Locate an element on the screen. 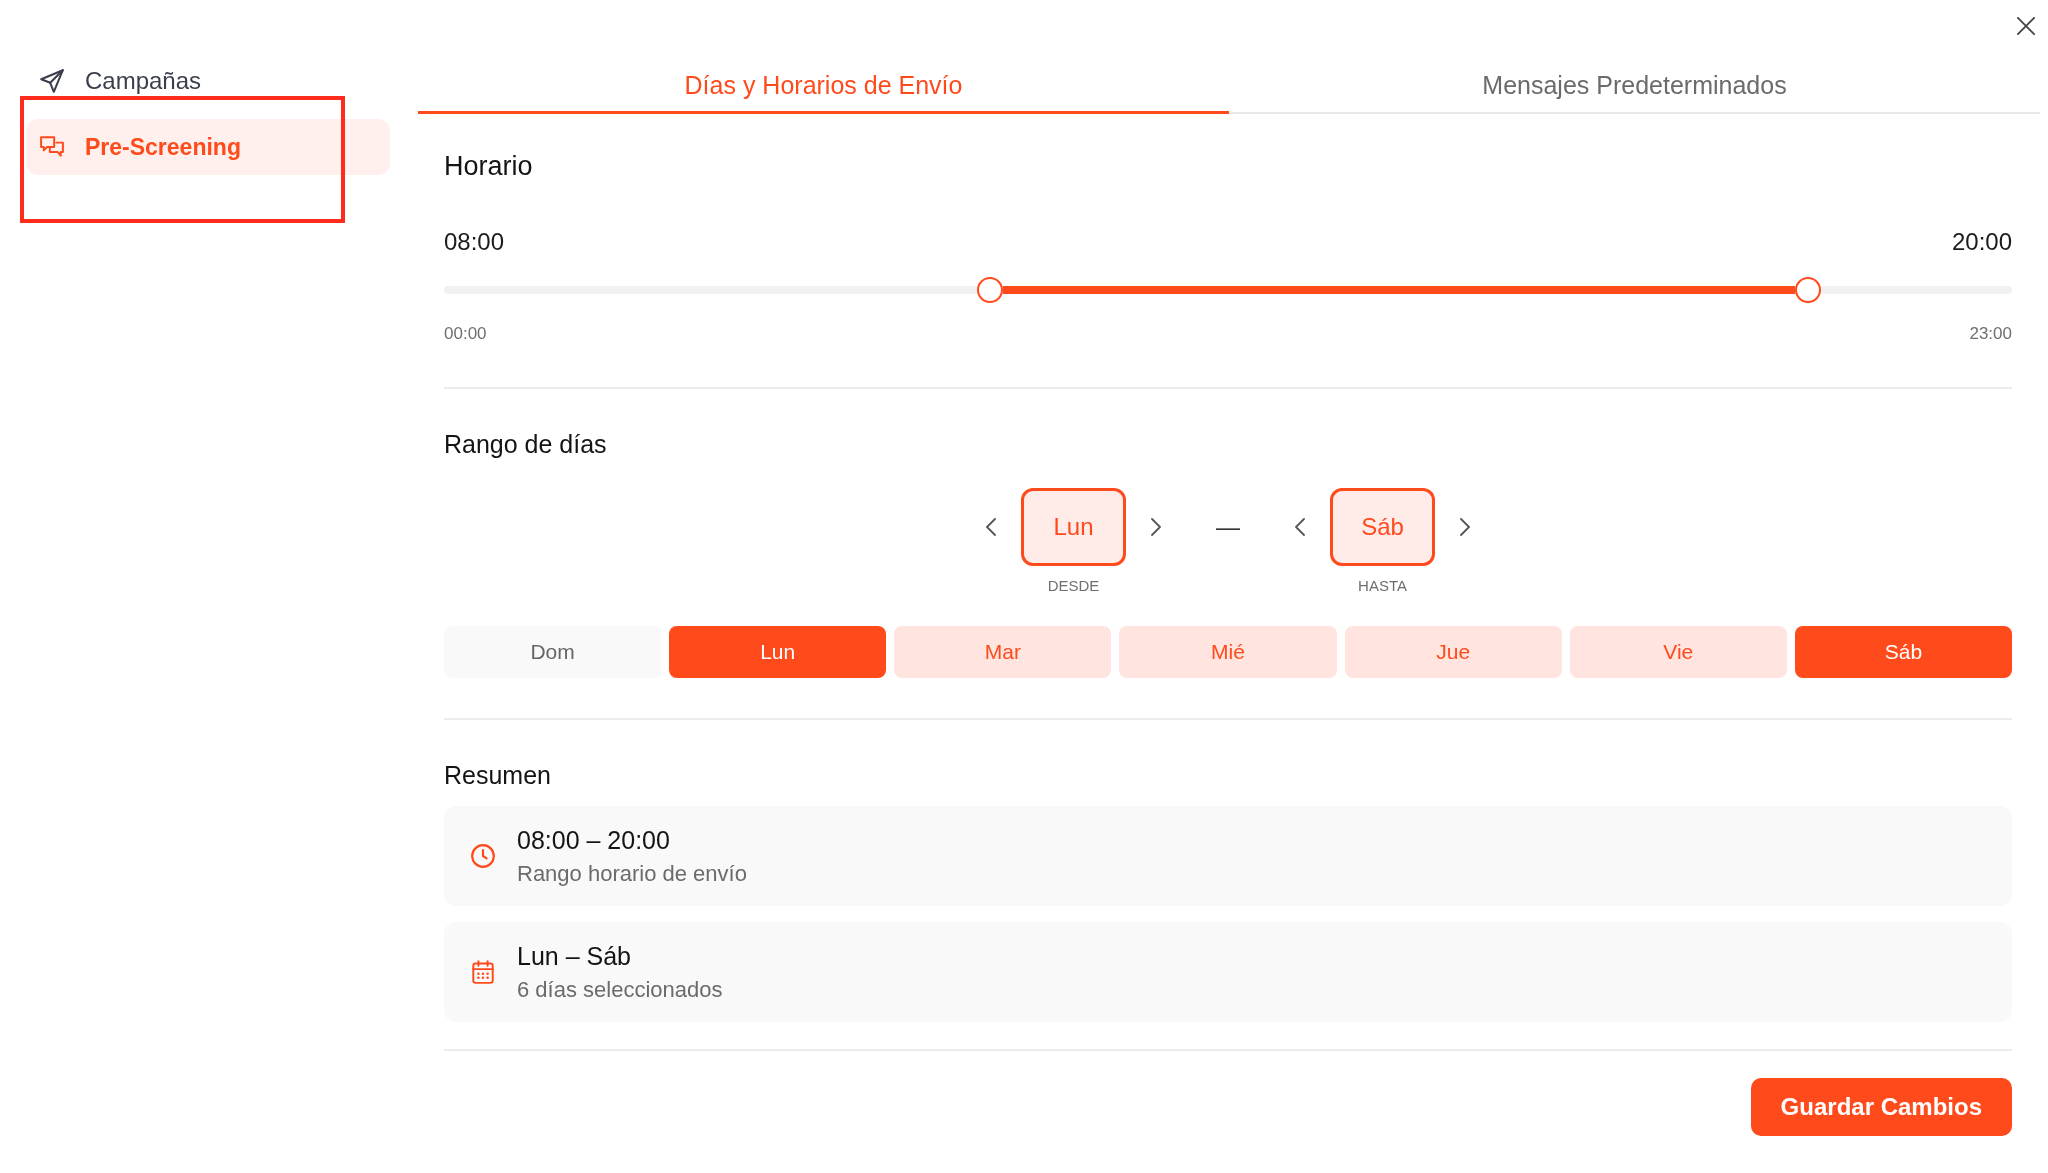  section-title: Horario is located at coordinates (488, 166).